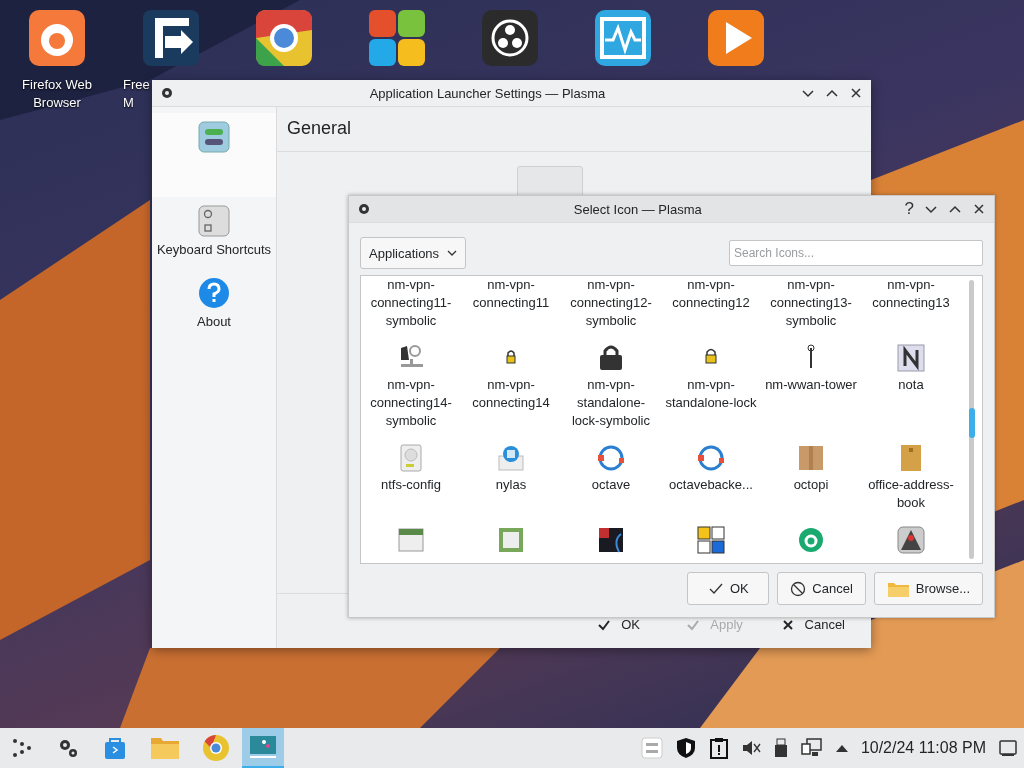  I want to click on keyboard-key-icon, so click(214, 221).